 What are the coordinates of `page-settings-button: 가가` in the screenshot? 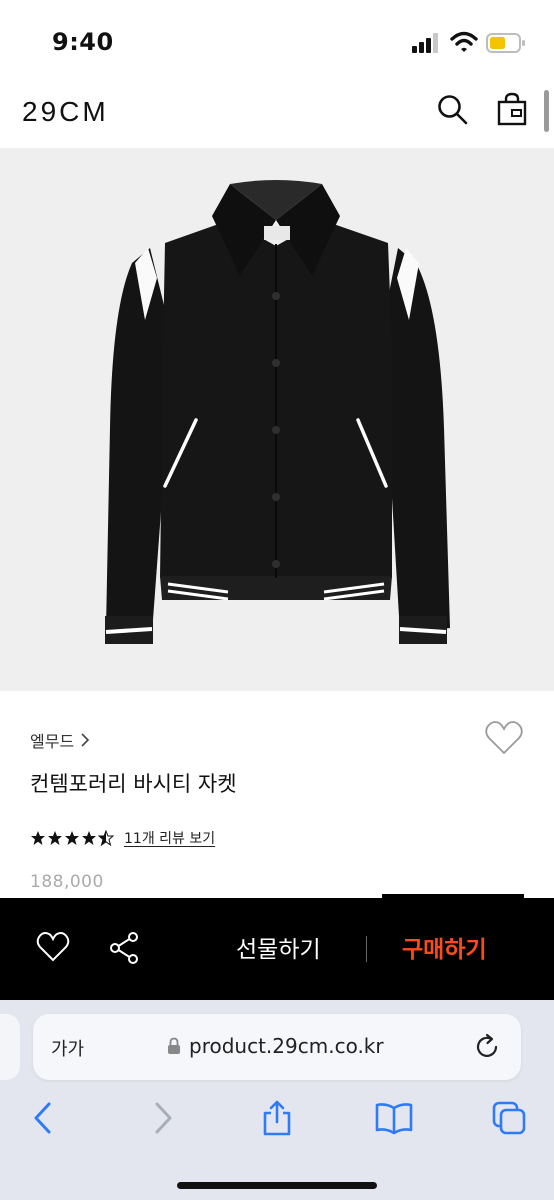 It's located at (67, 1048).